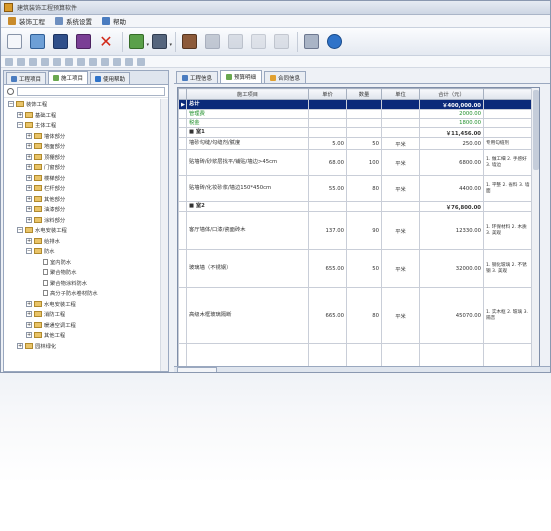  What do you see at coordinates (197, 77) in the screenshot?
I see `main-tab: 工程信息` at bounding box center [197, 77].